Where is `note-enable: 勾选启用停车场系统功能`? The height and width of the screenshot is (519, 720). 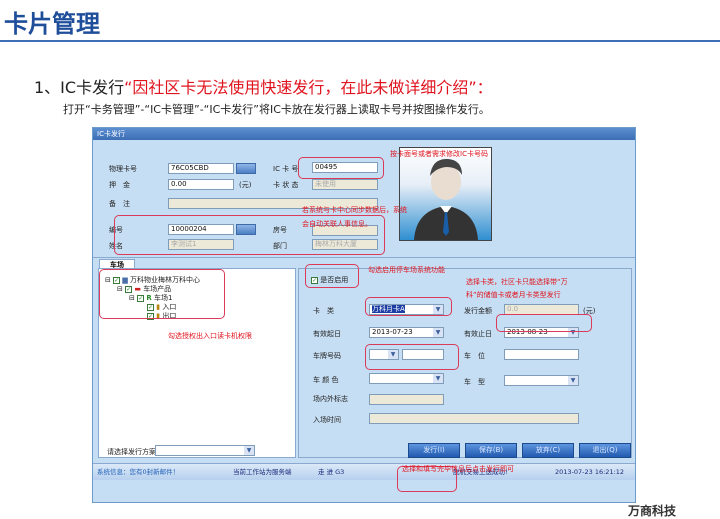
note-enable: 勾选启用停车场系统功能 is located at coordinates (406, 270).